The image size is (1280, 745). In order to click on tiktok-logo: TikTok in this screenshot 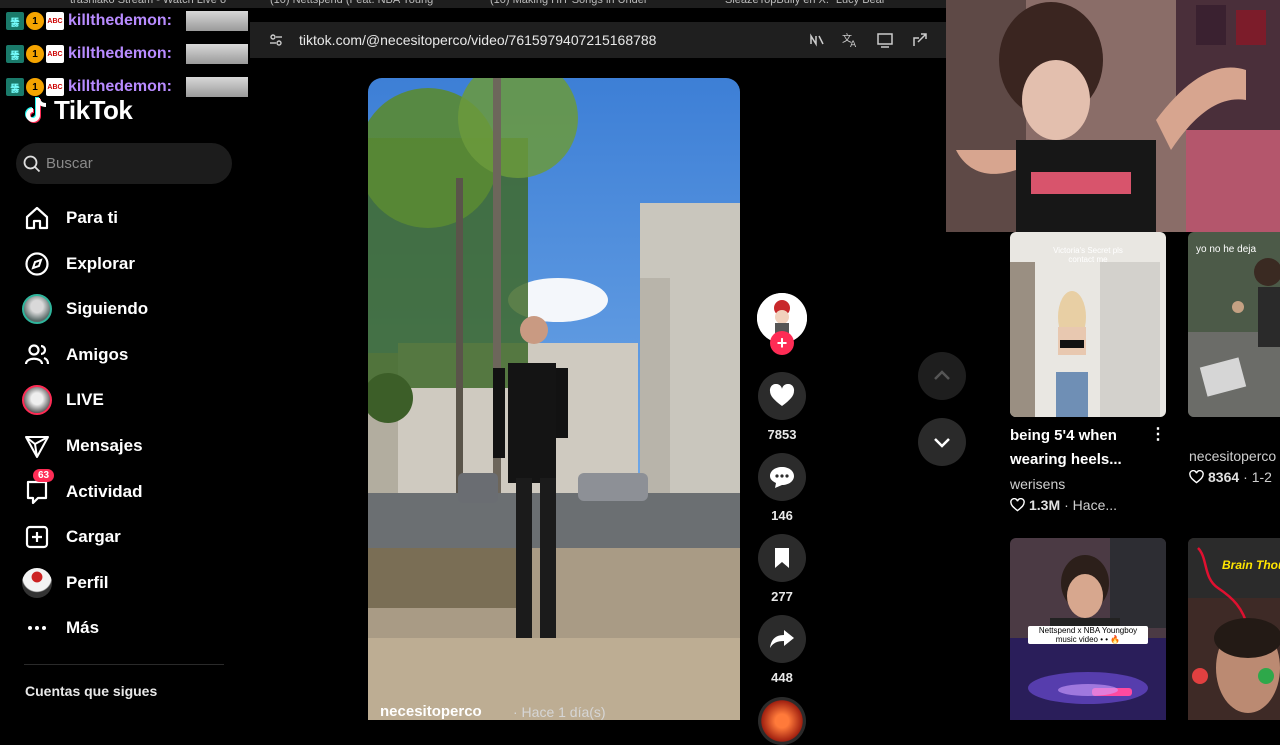, I will do `click(78, 110)`.